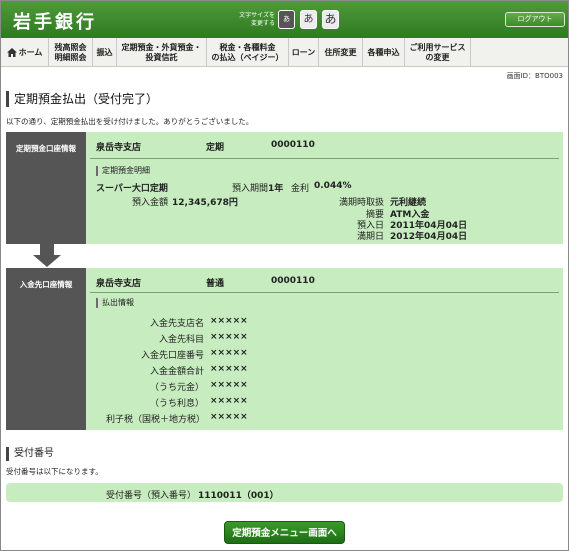  Describe the element at coordinates (46, 188) in the screenshot. I see `source-account-side-label: 定期預金口座情報` at that location.